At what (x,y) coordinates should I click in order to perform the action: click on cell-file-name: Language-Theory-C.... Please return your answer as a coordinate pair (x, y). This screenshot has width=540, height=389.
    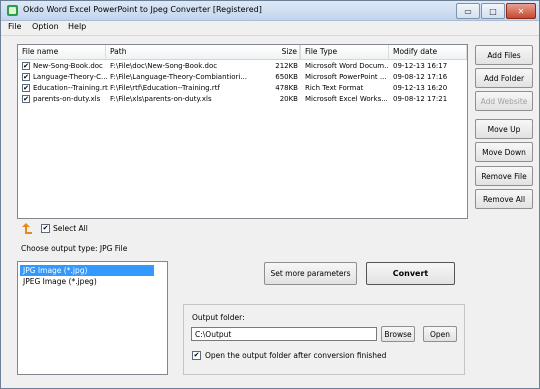
    Looking at the image, I should click on (70, 77).